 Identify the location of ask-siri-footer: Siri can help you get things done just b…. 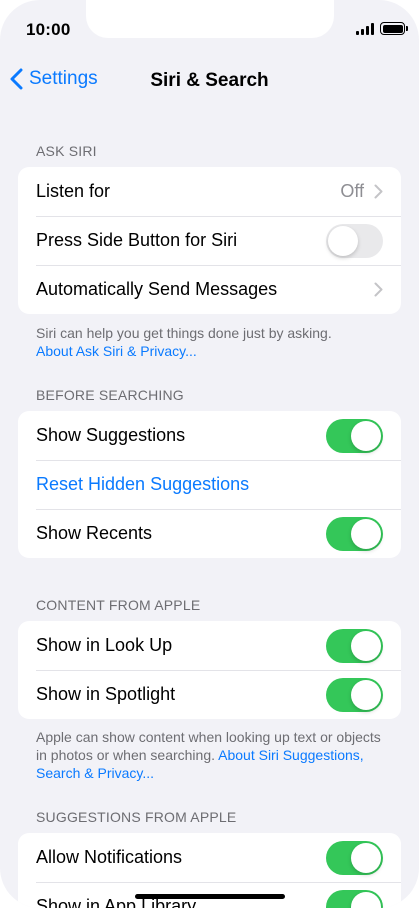
(211, 342).